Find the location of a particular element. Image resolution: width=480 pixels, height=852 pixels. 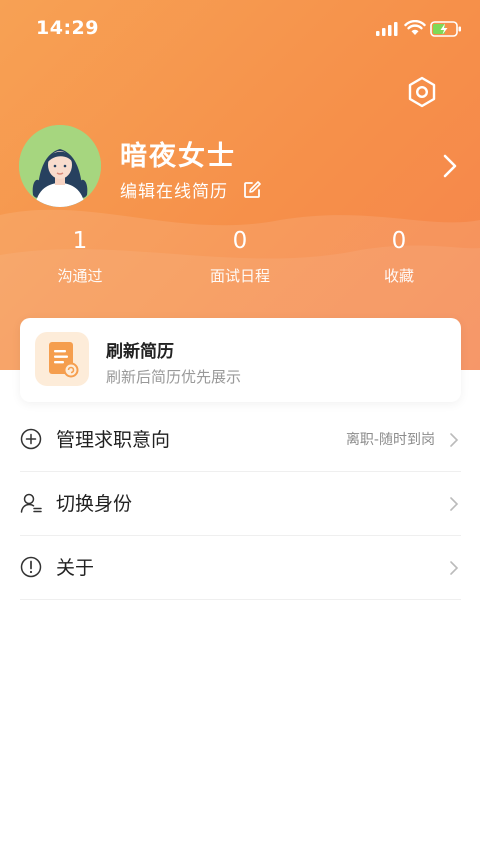

status-bar: 14:29 is located at coordinates (240, 30).